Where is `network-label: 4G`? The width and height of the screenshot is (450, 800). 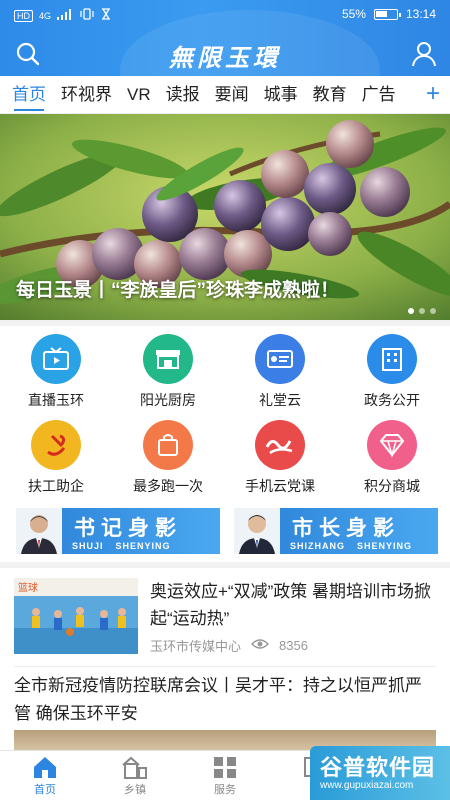
network-label: 4G is located at coordinates (45, 15).